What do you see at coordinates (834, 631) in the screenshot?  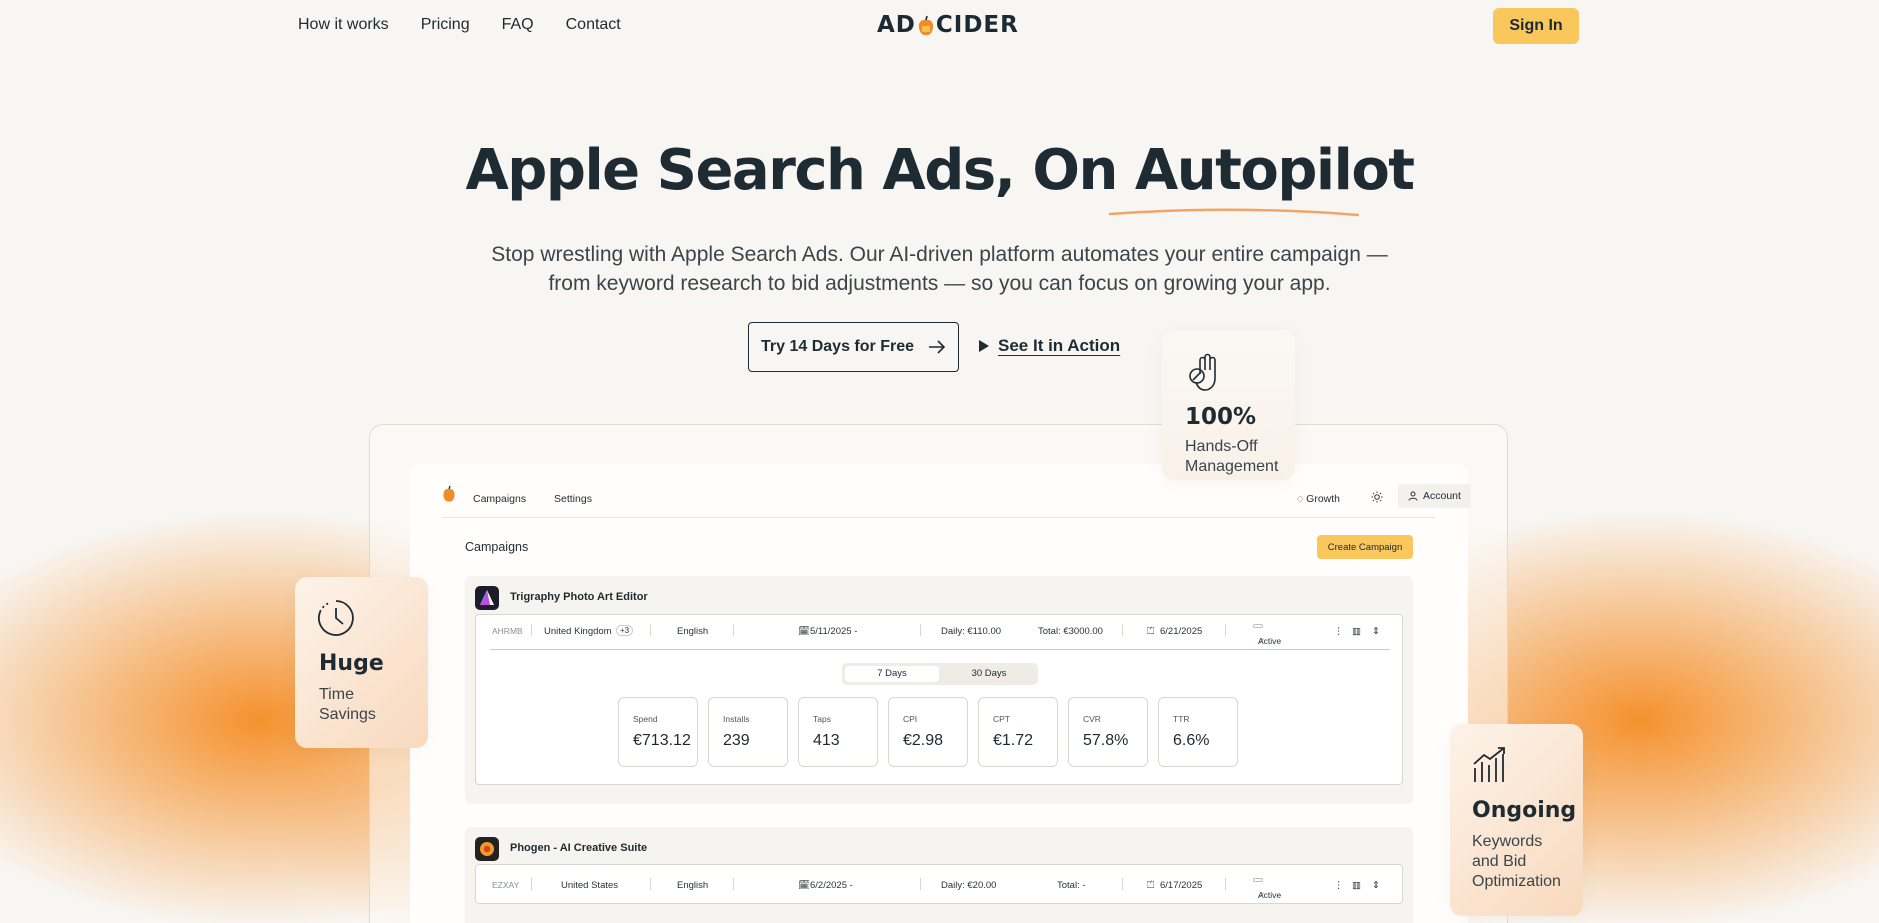 I see `campaign-start-date: 5/11/2025 -` at bounding box center [834, 631].